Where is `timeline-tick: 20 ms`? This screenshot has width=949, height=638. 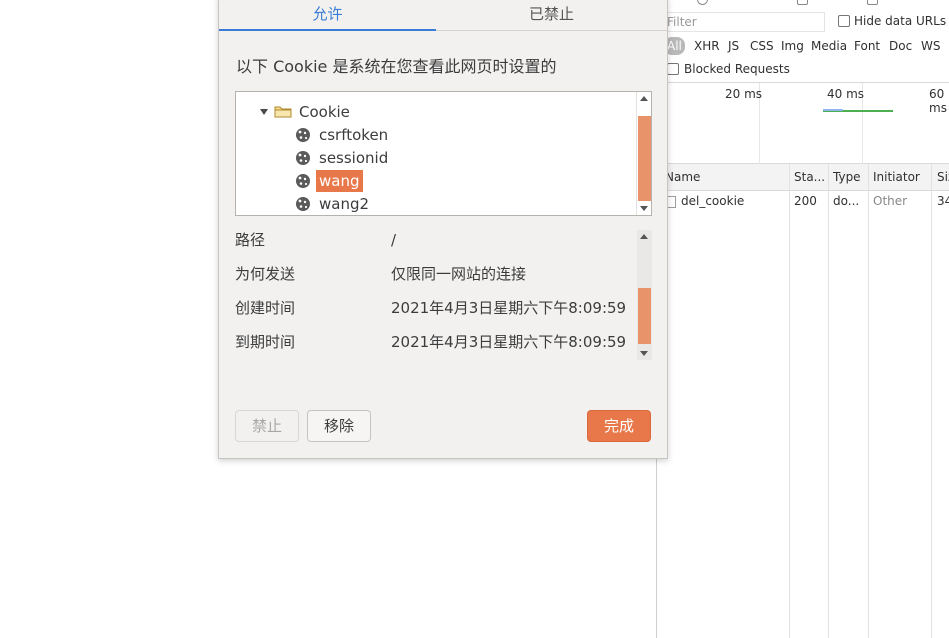
timeline-tick: 20 ms is located at coordinates (744, 94).